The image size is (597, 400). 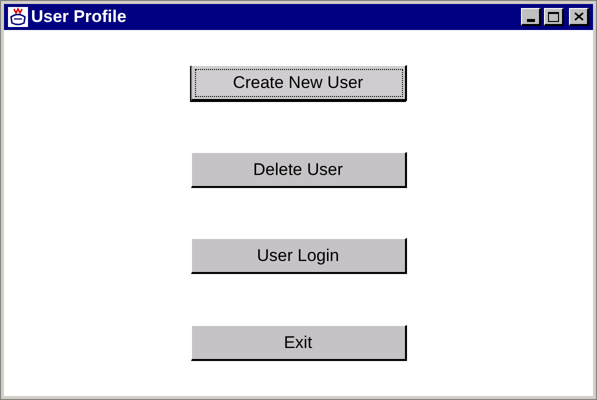 I want to click on action-button: User Login, so click(x=298, y=256).